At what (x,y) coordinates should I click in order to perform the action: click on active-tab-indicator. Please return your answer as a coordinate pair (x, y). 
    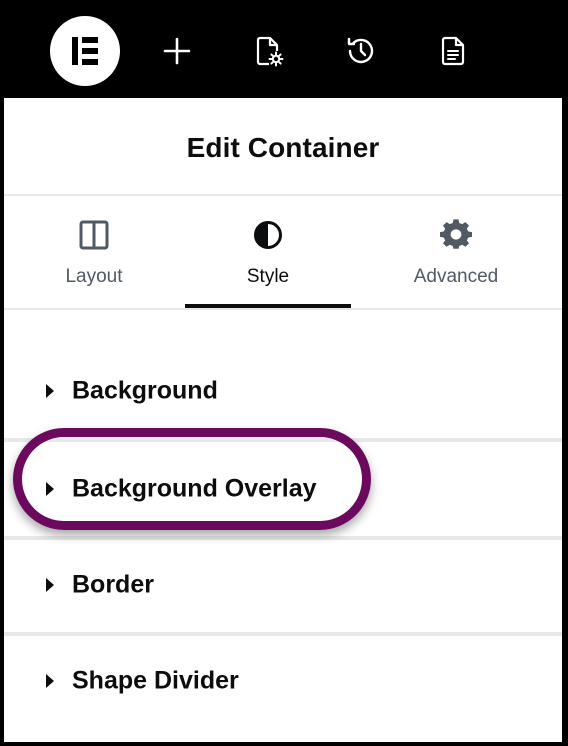
    Looking at the image, I should click on (268, 306).